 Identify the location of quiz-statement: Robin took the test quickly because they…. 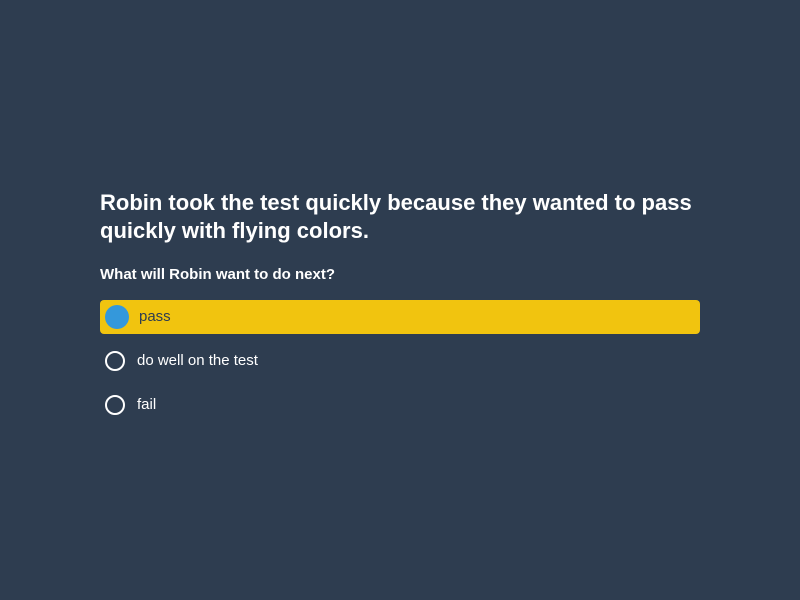
(396, 216).